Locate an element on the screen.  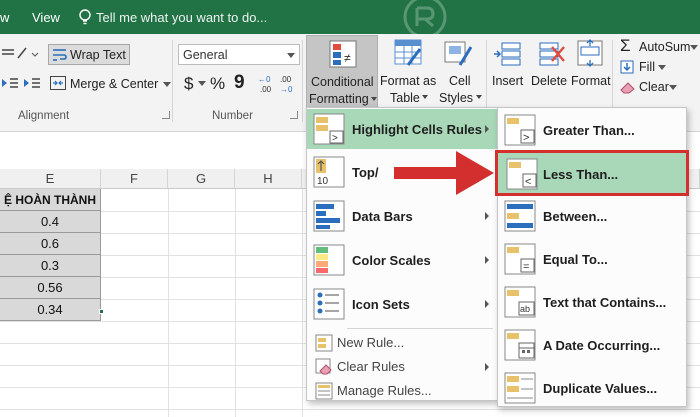
insert-button: Insert is located at coordinates (507, 81).